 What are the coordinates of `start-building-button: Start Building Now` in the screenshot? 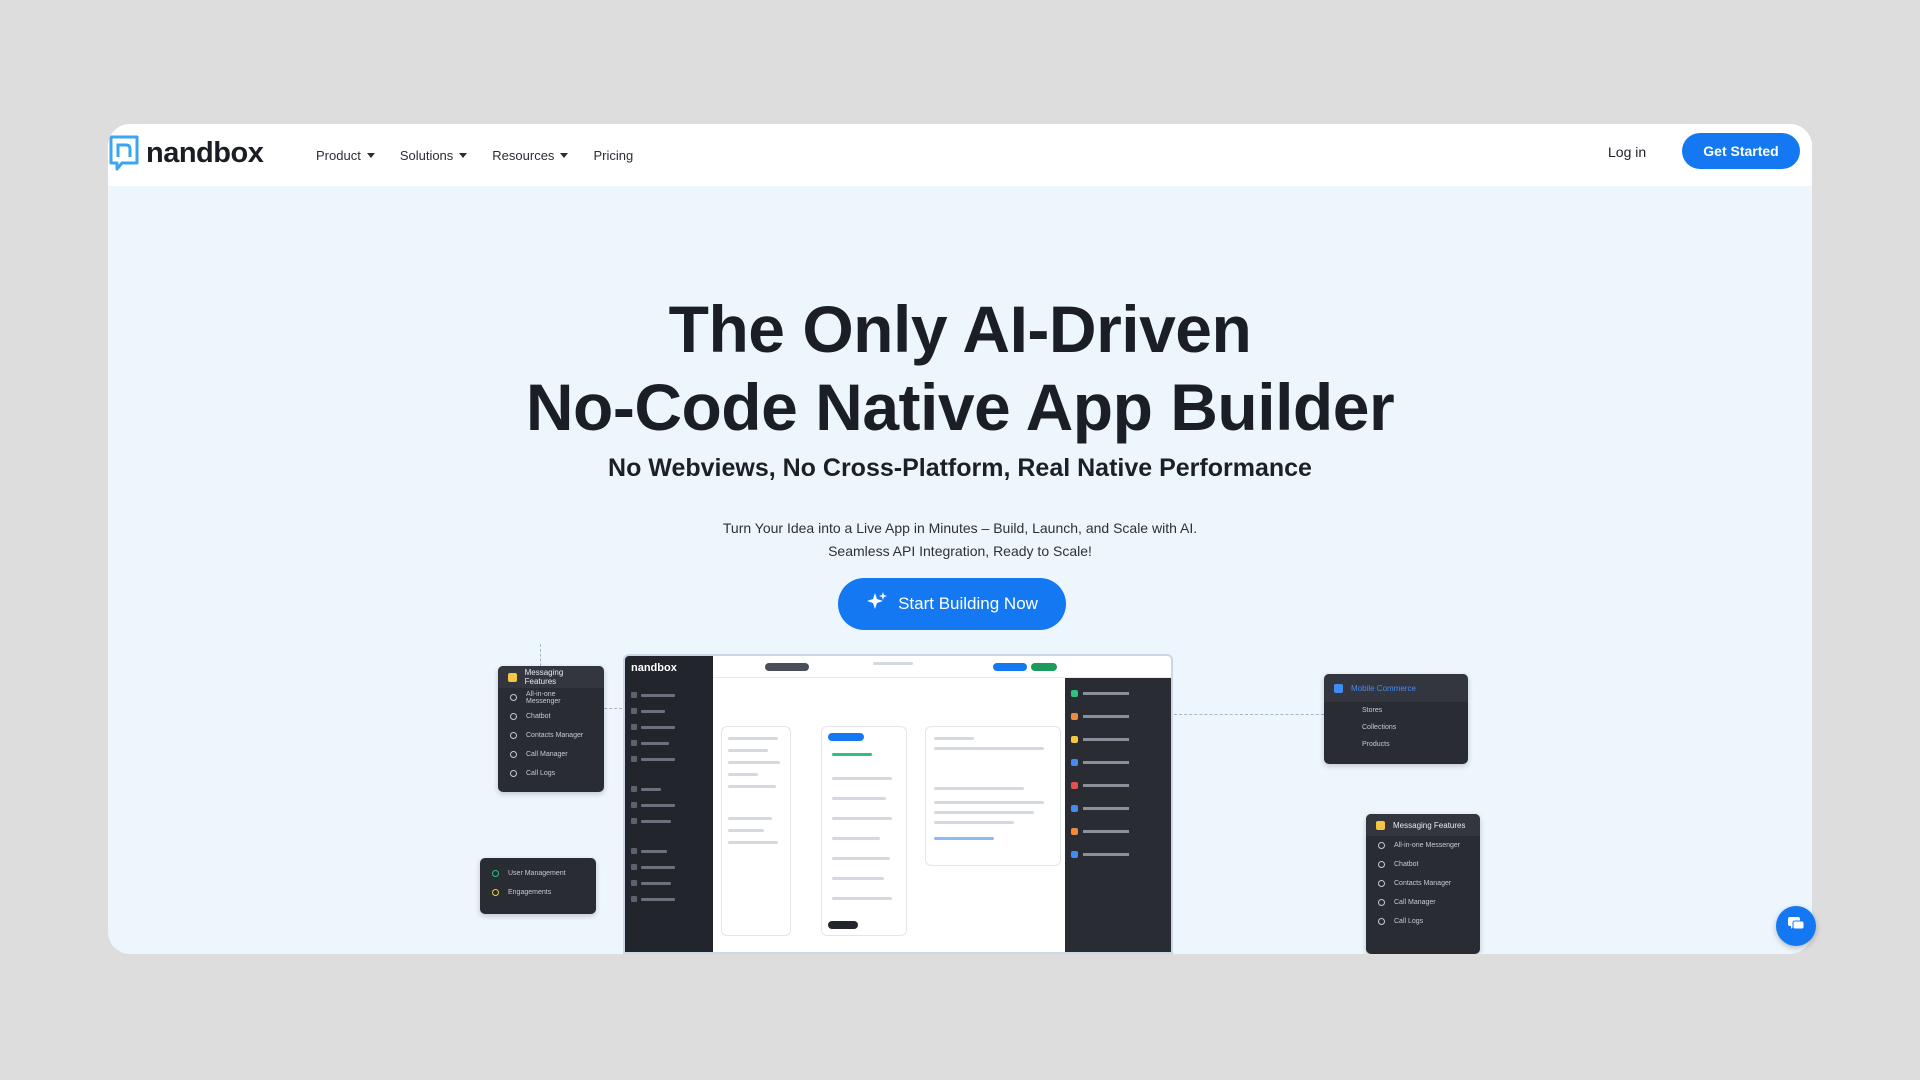 It's located at (952, 604).